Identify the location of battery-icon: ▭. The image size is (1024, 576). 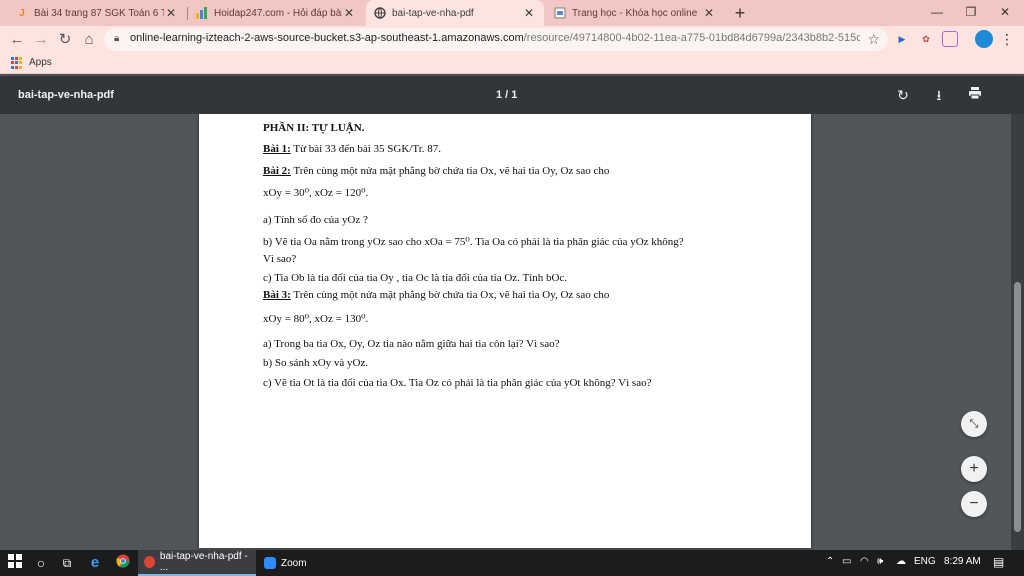
(846, 561).